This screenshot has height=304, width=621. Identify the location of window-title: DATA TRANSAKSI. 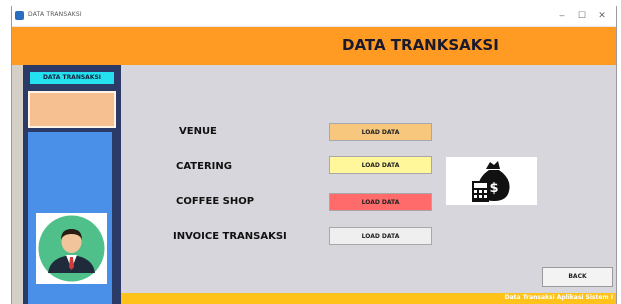
(55, 14).